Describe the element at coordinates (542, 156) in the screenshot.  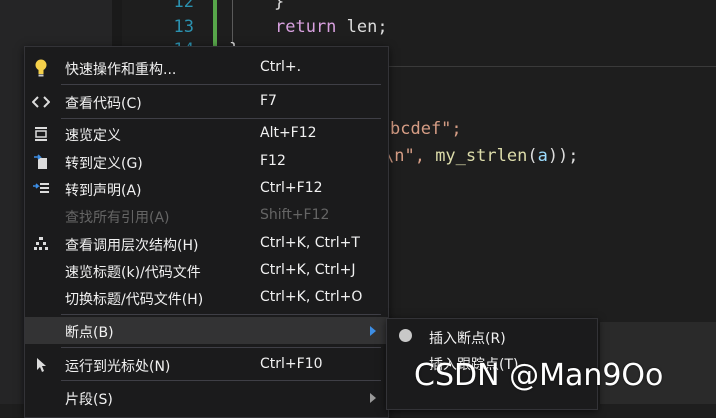
I see `code-identifier: a` at that location.